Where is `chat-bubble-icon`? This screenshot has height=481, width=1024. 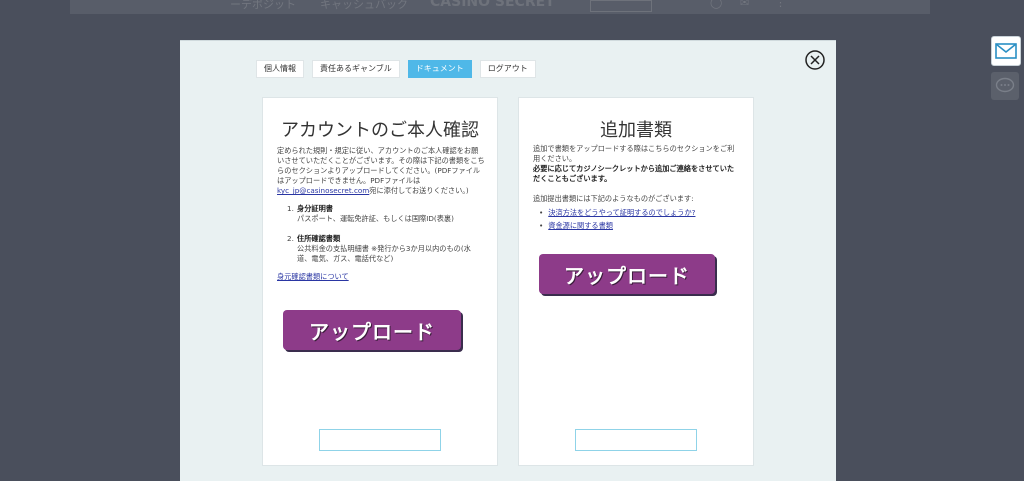
chat-bubble-icon is located at coordinates (1005, 85).